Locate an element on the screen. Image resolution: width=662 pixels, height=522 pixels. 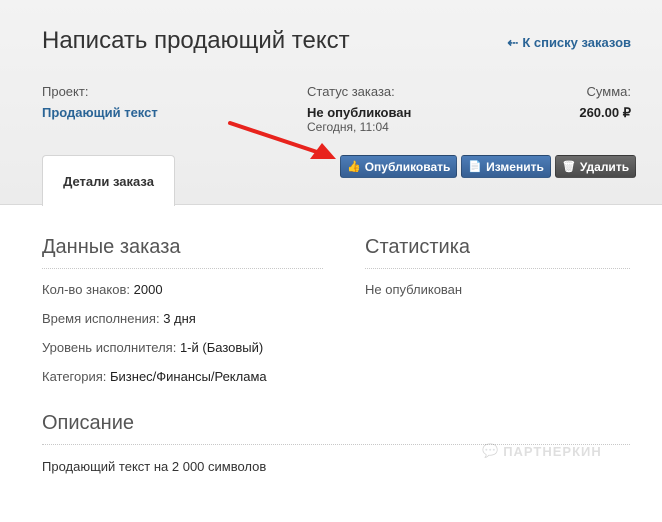
edit-button: 📄 Изменить is located at coordinates (506, 166).